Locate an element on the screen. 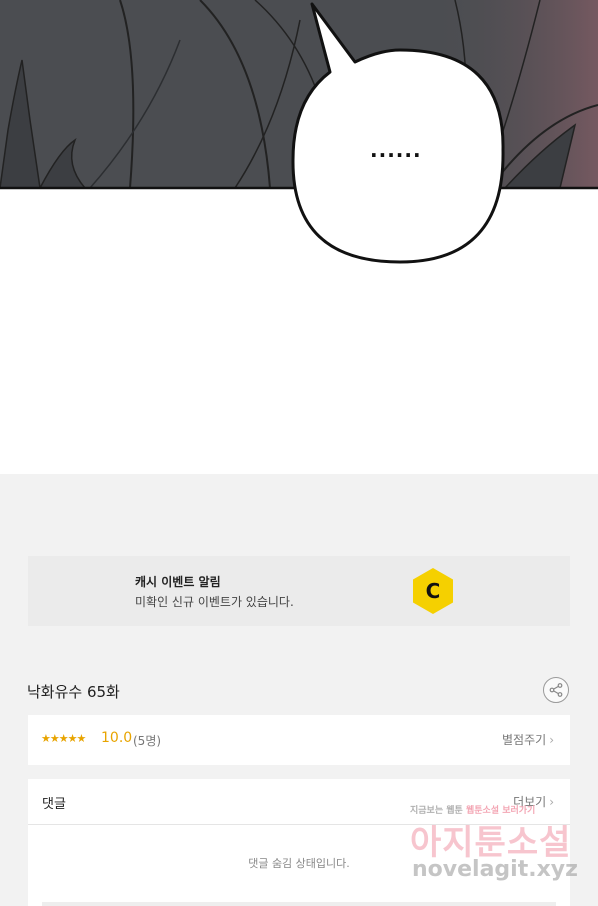 The width and height of the screenshot is (598, 906). episode-title: 낙화유수 65화 is located at coordinates (73, 692).